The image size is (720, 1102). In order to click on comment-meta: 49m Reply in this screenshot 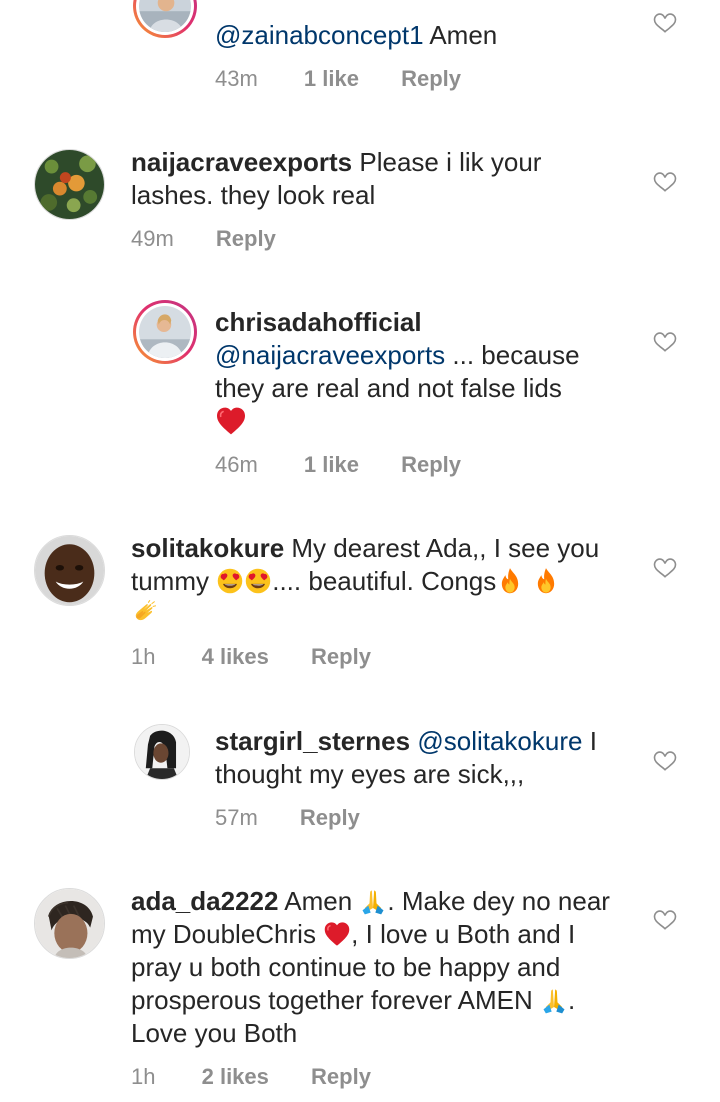, I will do `click(203, 239)`.